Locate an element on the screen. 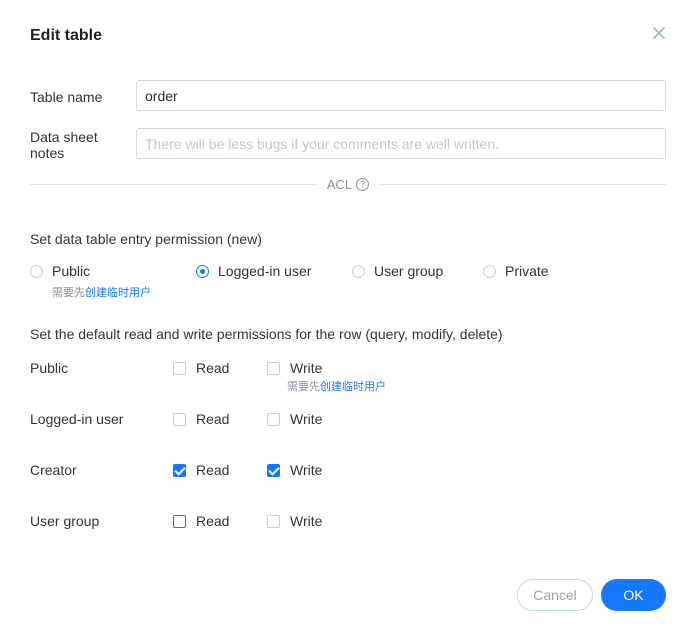  row-label-creator: Creator is located at coordinates (53, 470).